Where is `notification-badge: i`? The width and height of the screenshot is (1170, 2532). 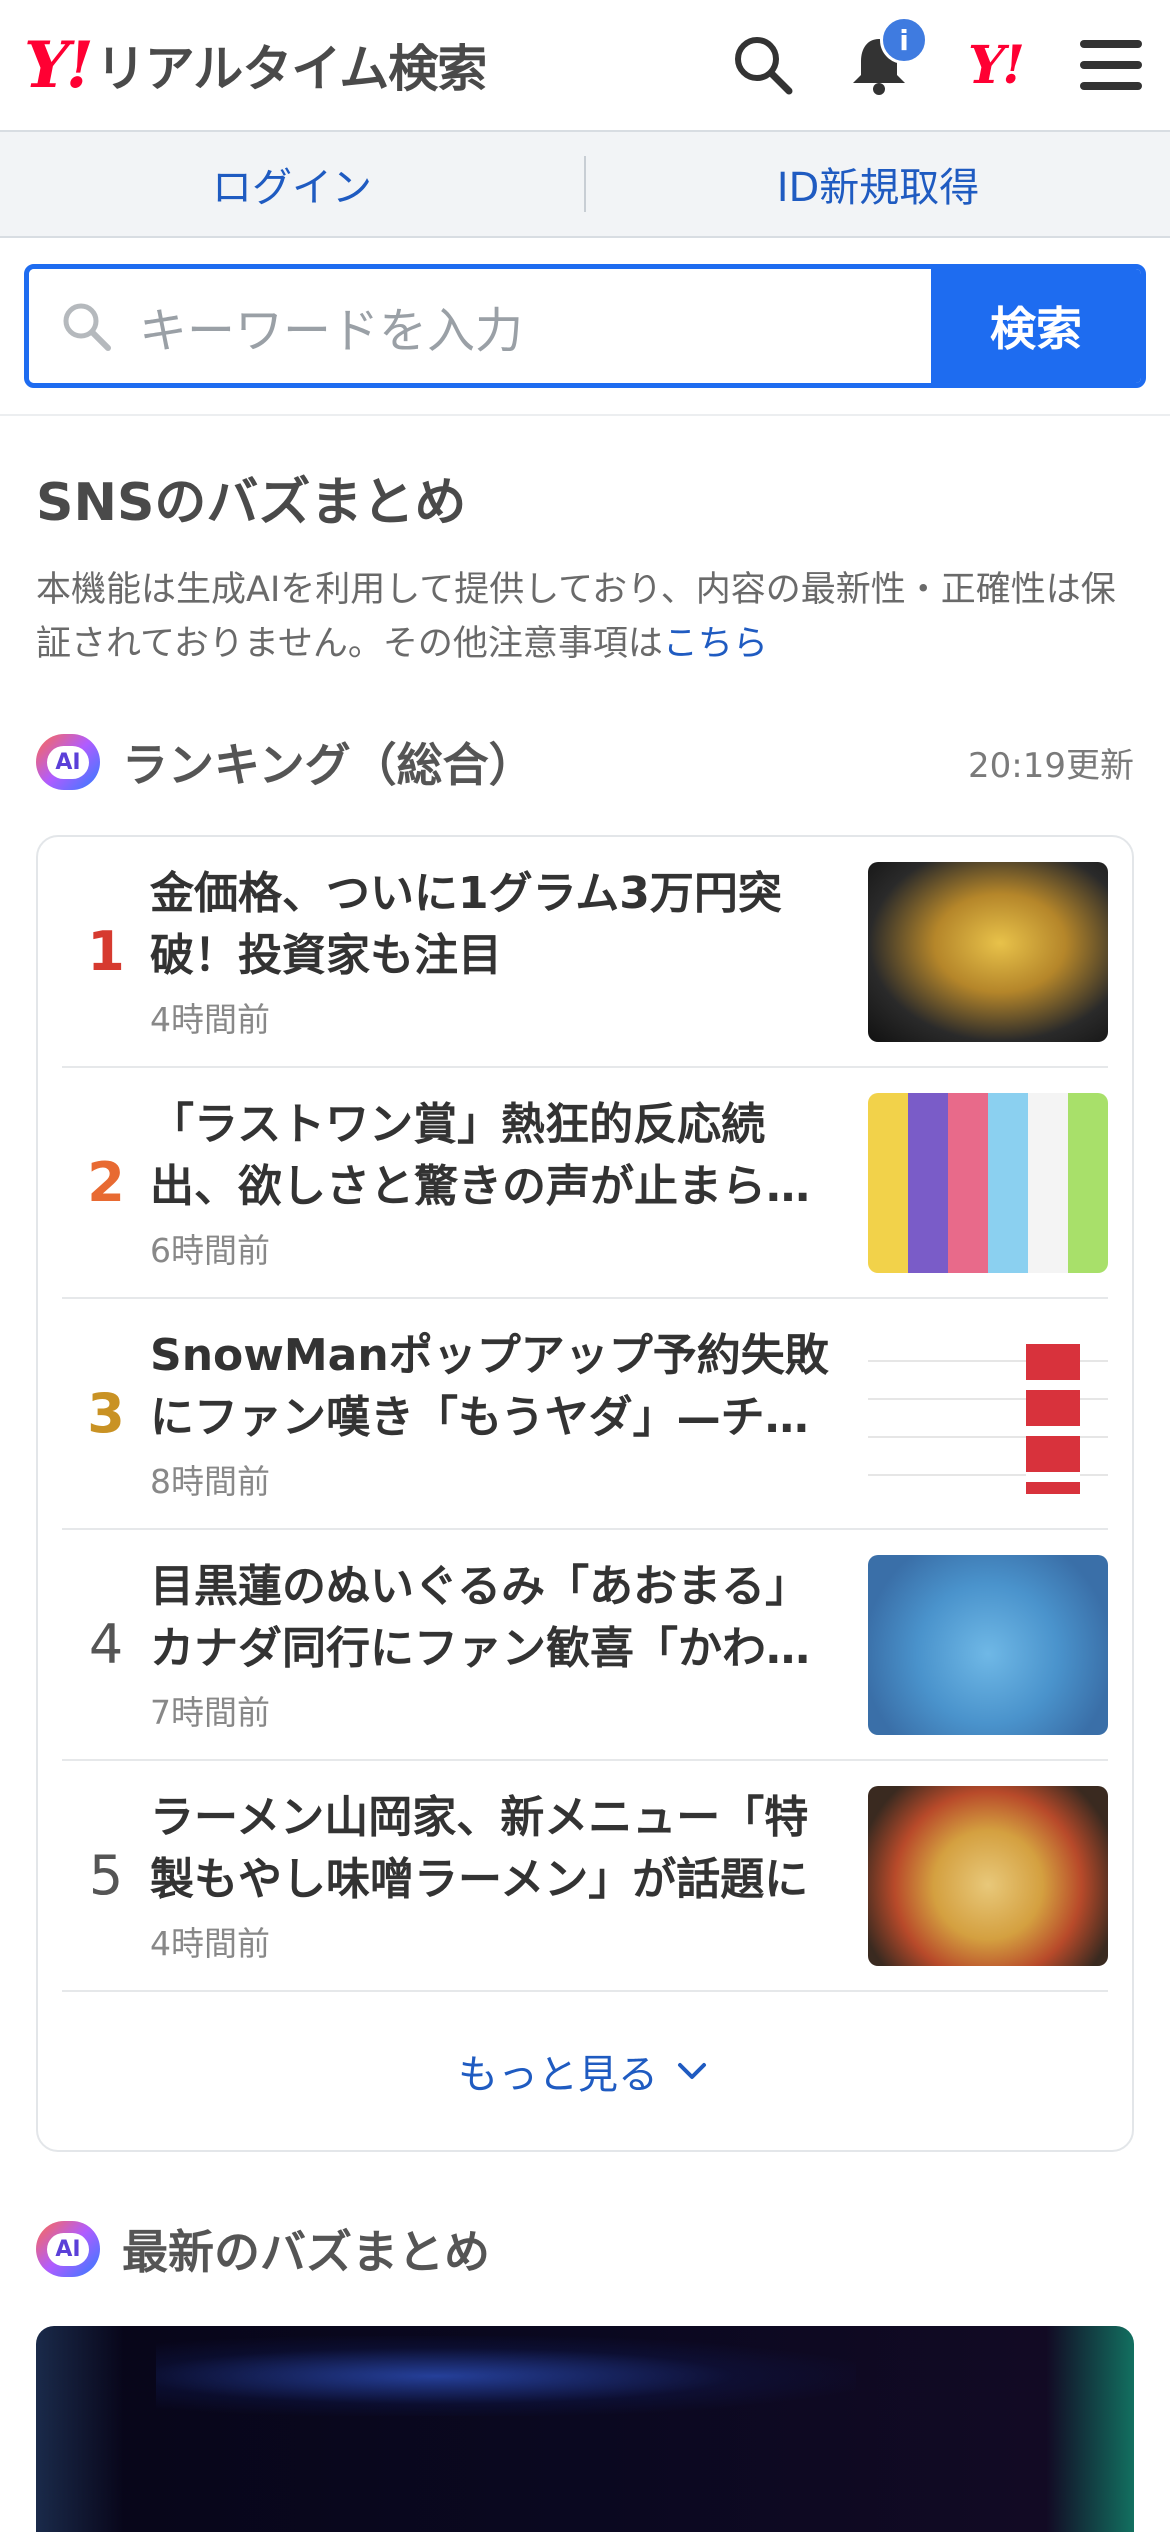 notification-badge: i is located at coordinates (904, 40).